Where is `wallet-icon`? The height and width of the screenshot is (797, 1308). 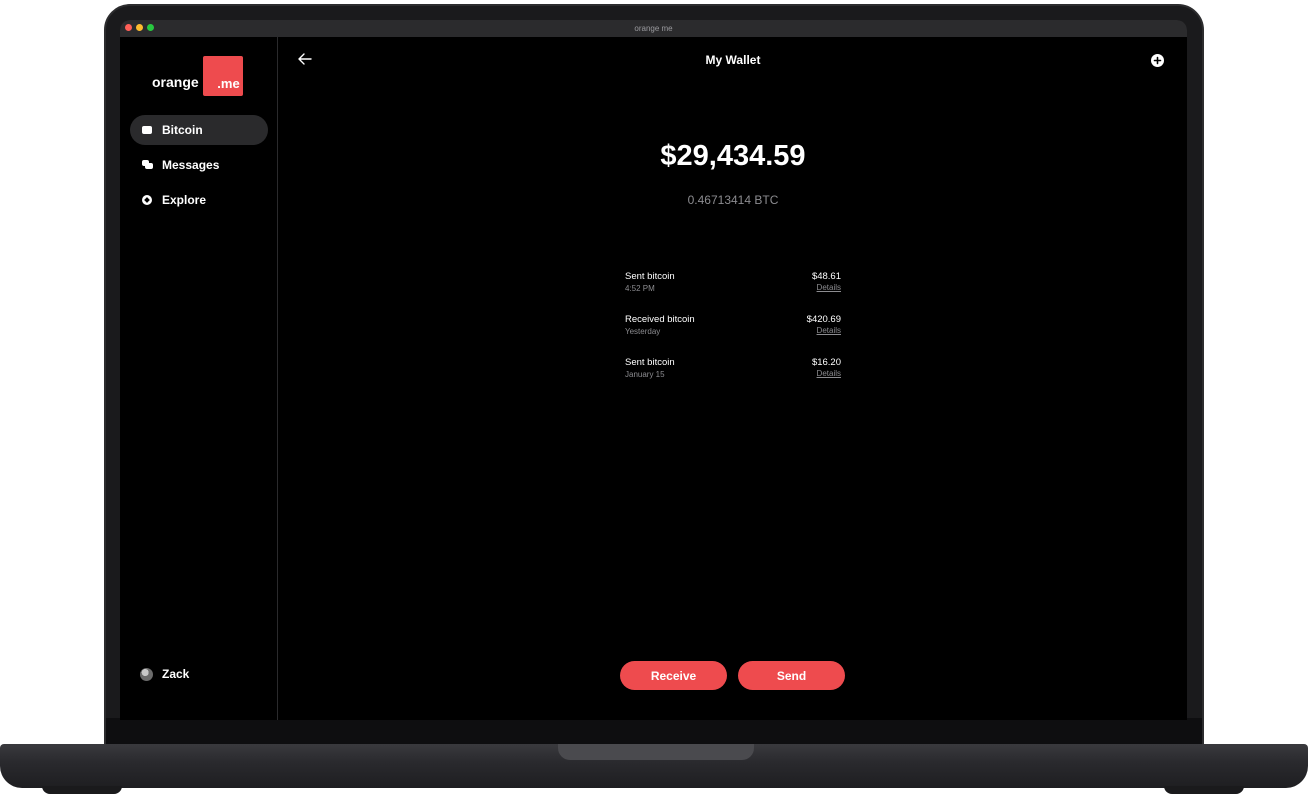 wallet-icon is located at coordinates (147, 130).